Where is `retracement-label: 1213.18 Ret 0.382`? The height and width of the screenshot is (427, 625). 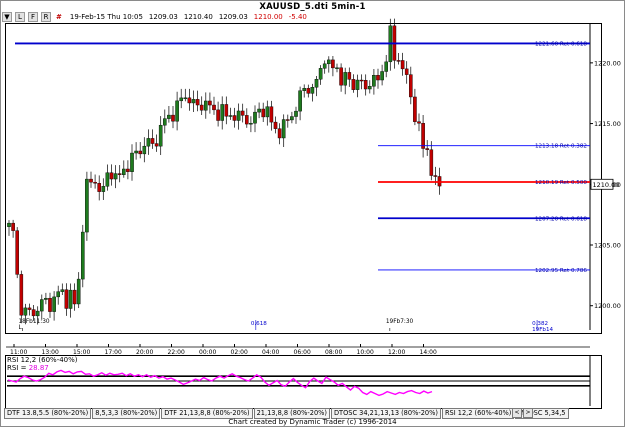
retracement-label: 1213.18 Ret 0.382 is located at coordinates (561, 147).